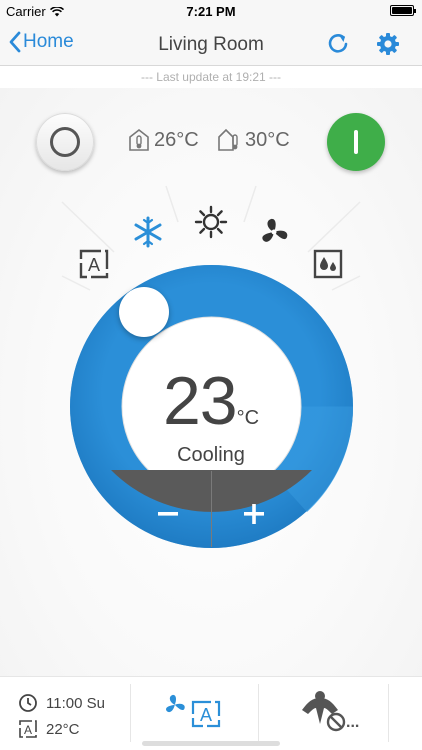 The width and height of the screenshot is (422, 750). I want to click on schedule-time-row: 11:00 Su, so click(61, 703).